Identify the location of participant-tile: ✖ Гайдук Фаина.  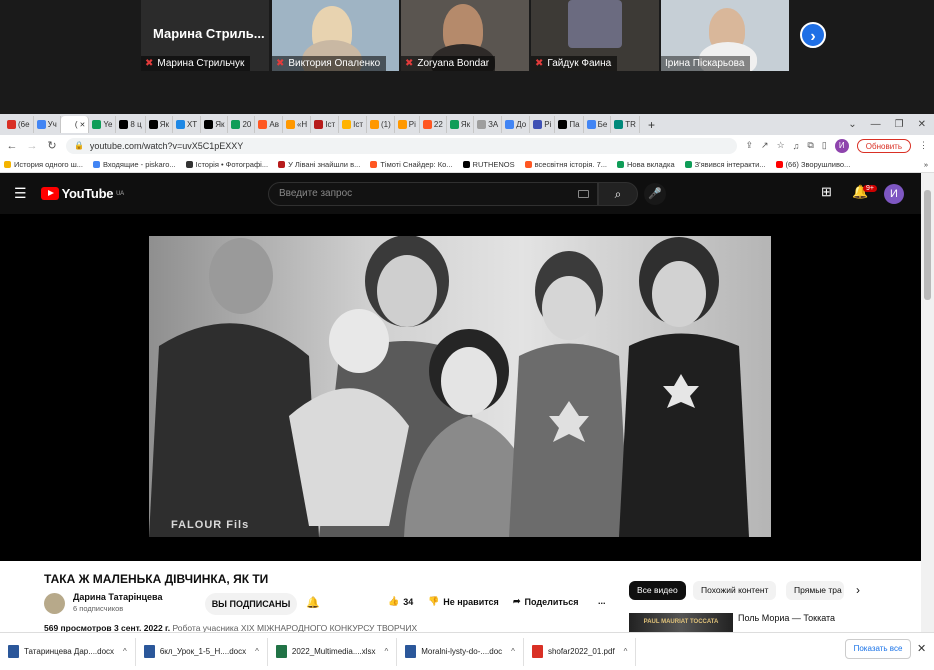
(595, 35).